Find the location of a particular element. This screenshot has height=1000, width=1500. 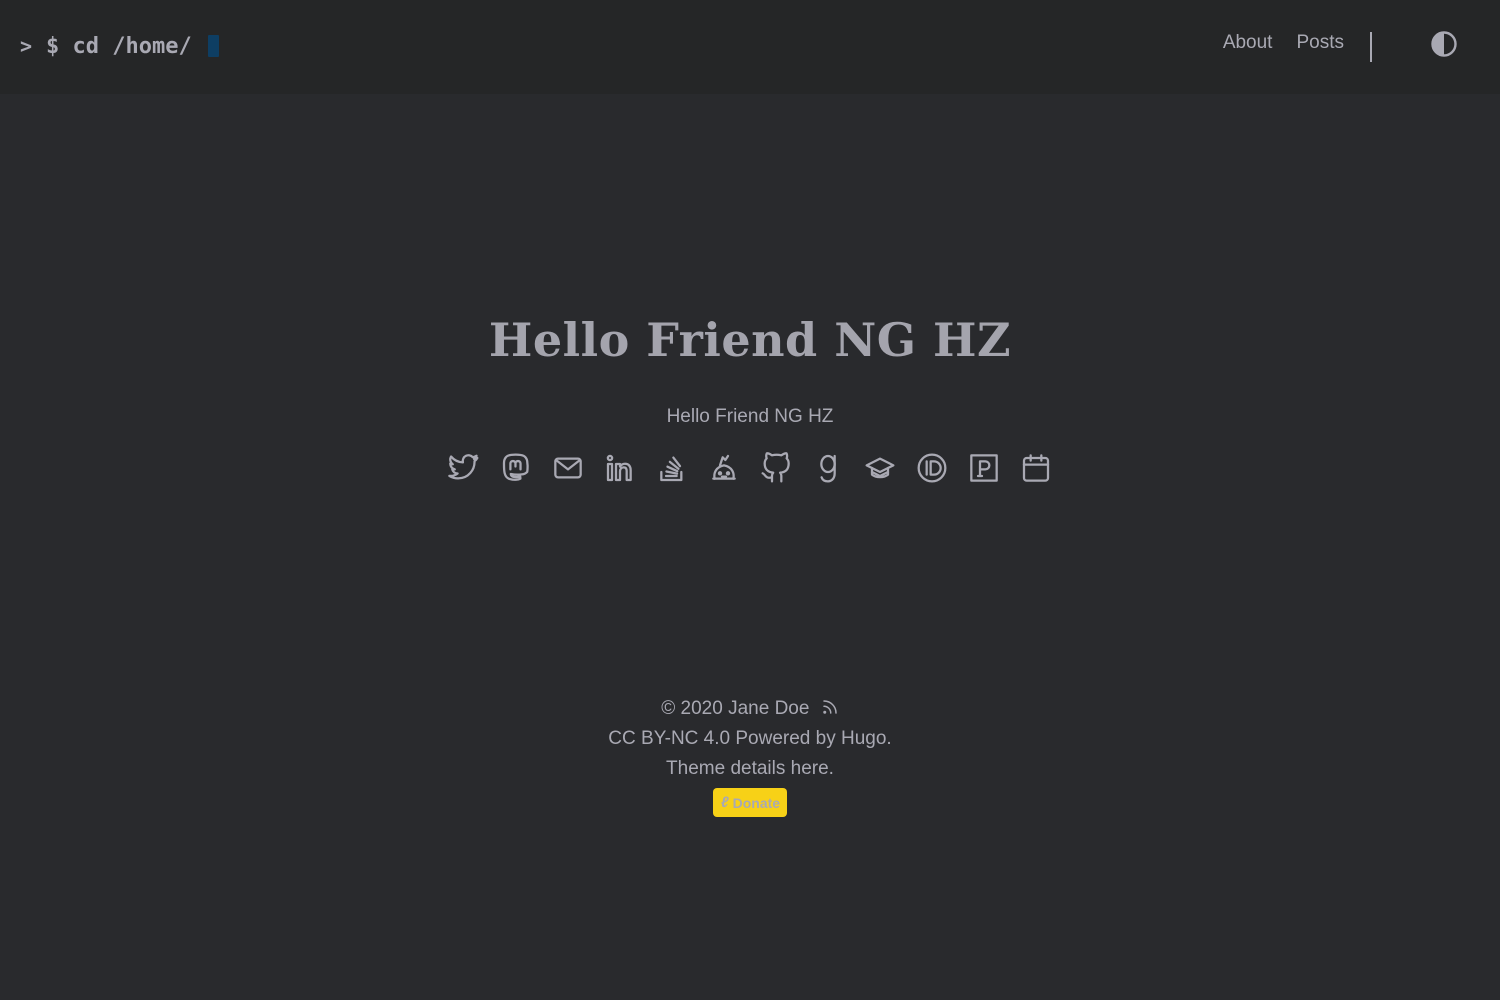

site-logo-link: > $ cd /home/ is located at coordinates (119, 46).